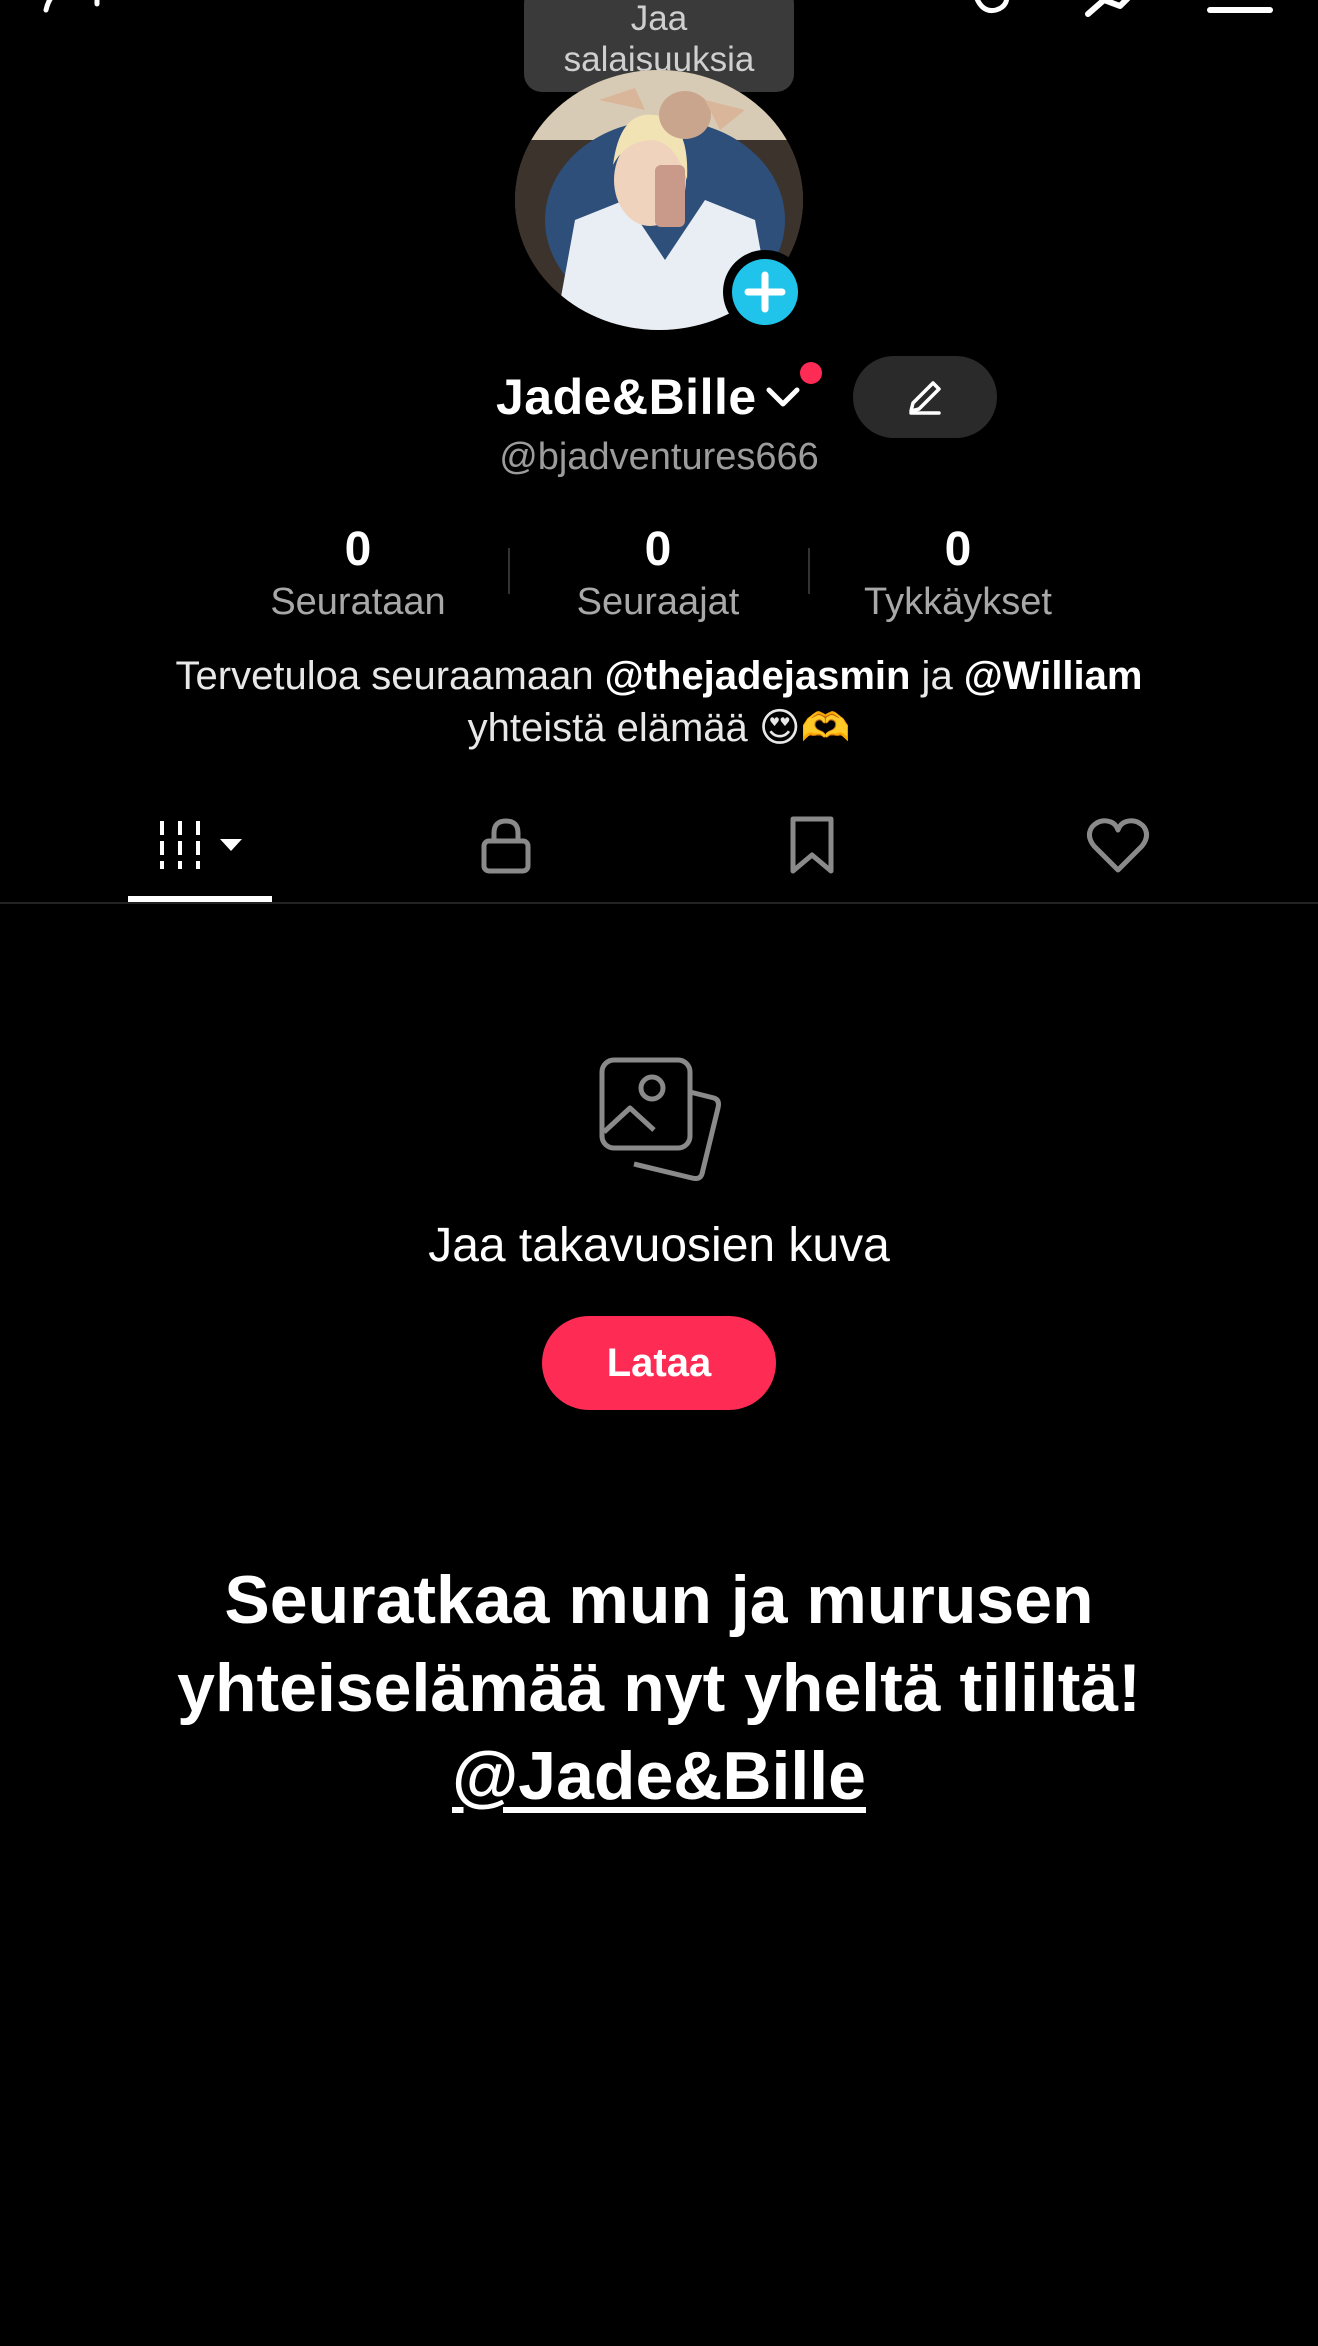 The image size is (1318, 2346). I want to click on stat-following: 0 Seurataan, so click(358, 574).